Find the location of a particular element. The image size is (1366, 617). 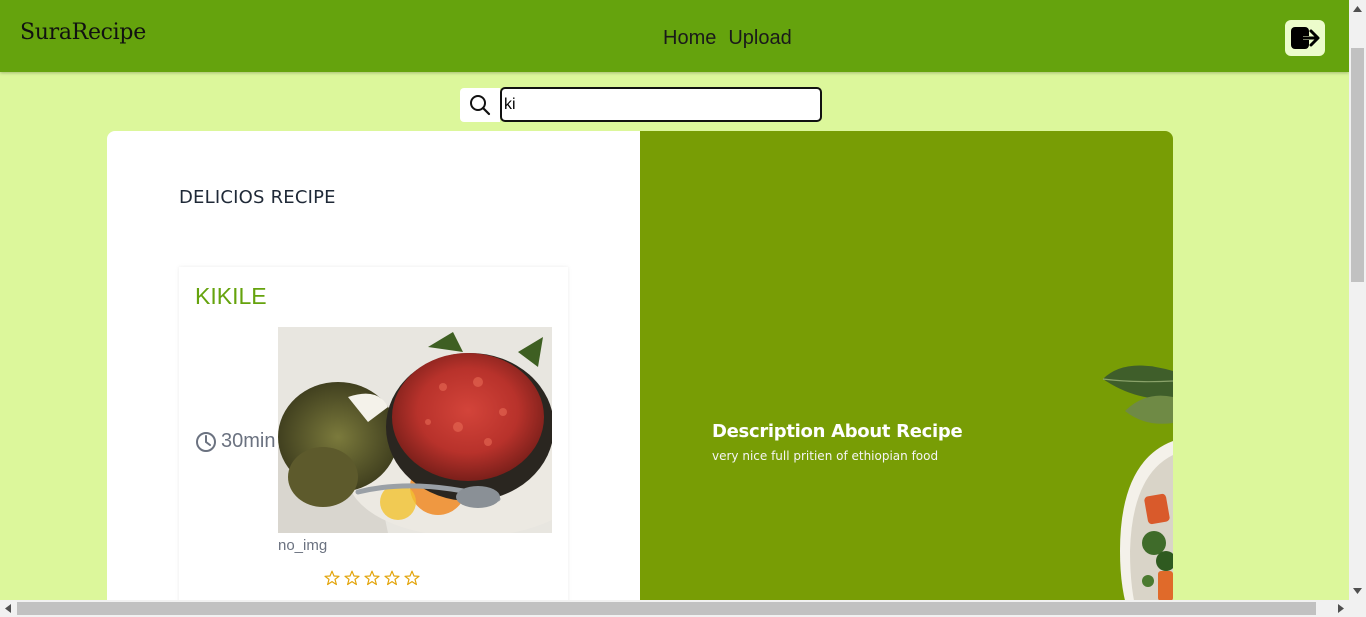

nav-link-upload: Upload is located at coordinates (759, 38).